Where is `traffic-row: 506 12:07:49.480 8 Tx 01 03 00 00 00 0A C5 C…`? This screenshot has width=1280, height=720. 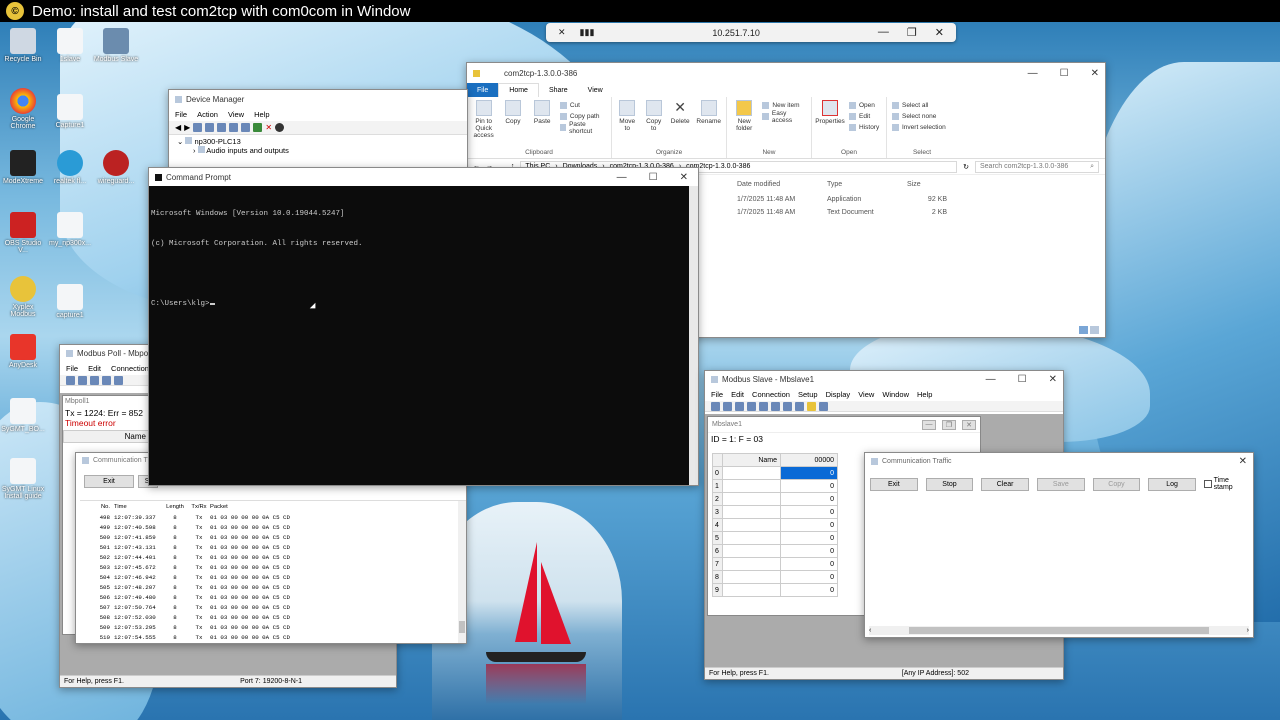
traffic-row: 506 12:07:49.480 8 Tx 01 03 00 00 00 0A C5 C… is located at coordinates (270, 597).